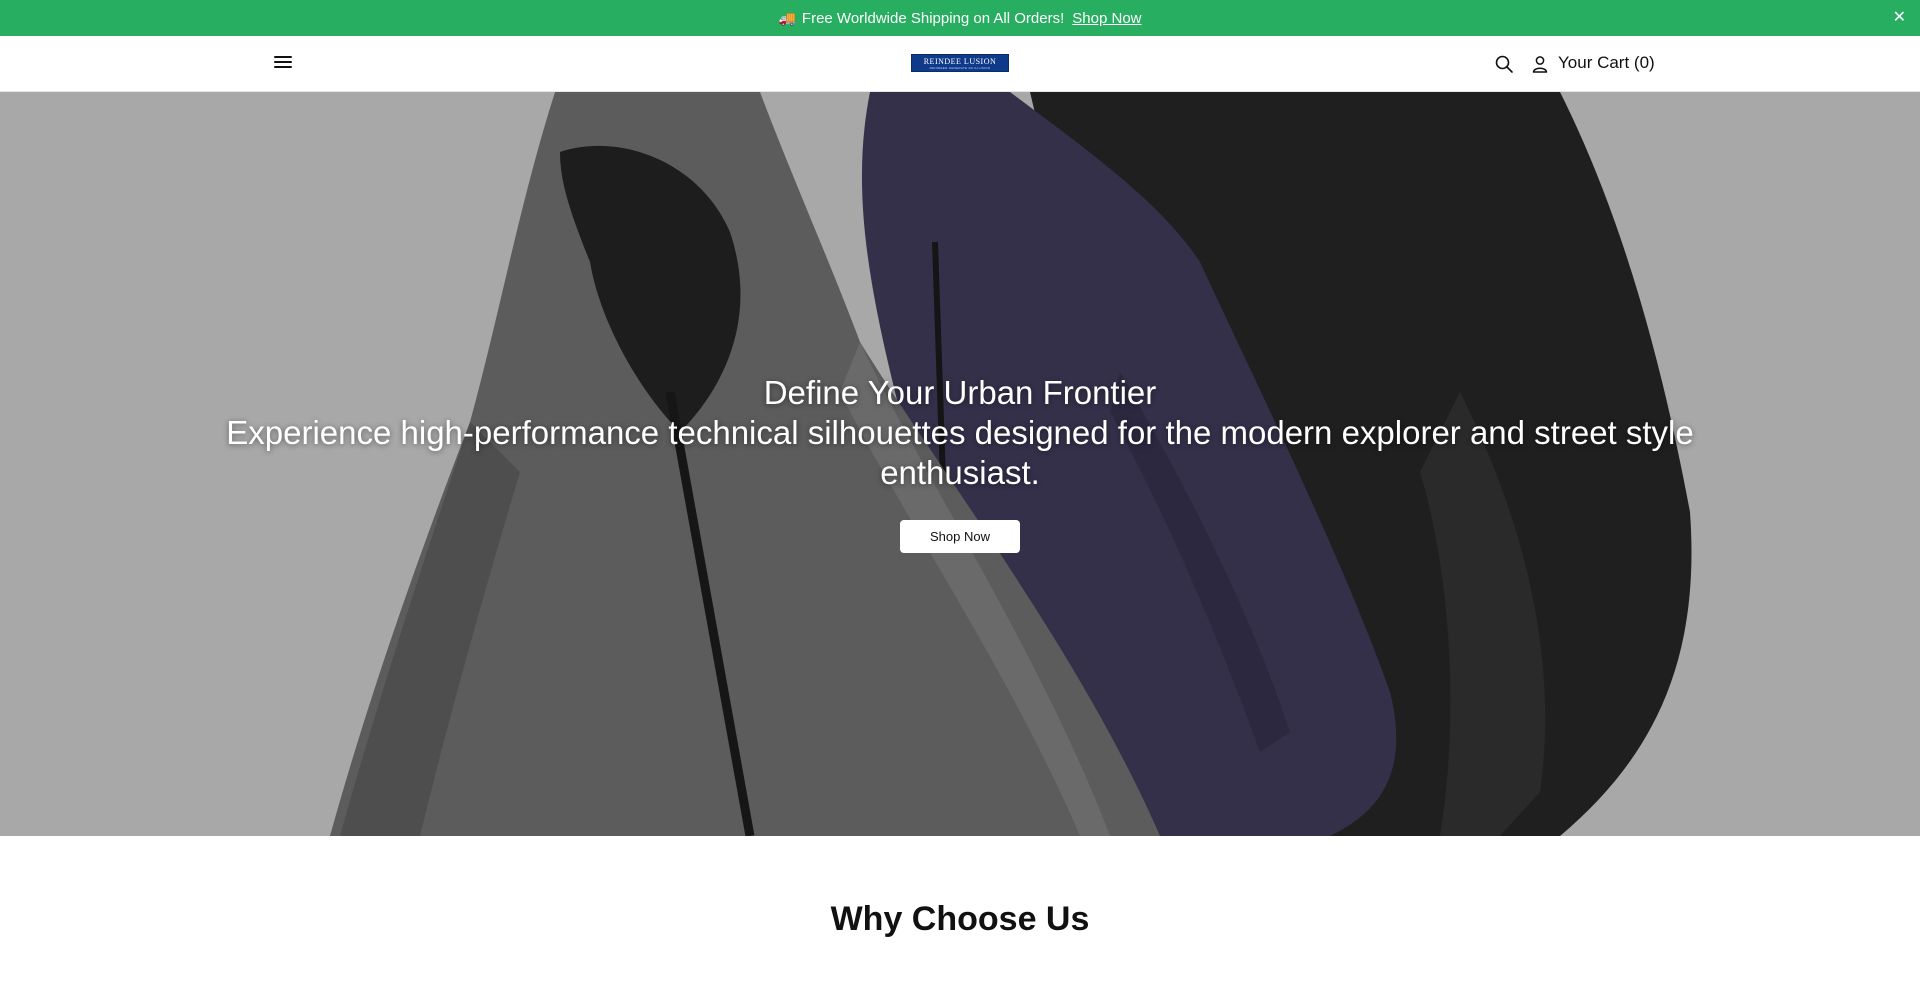 This screenshot has width=1920, height=993. I want to click on announcement-text: Free Worldwide Shipping on All Orders!, so click(933, 18).